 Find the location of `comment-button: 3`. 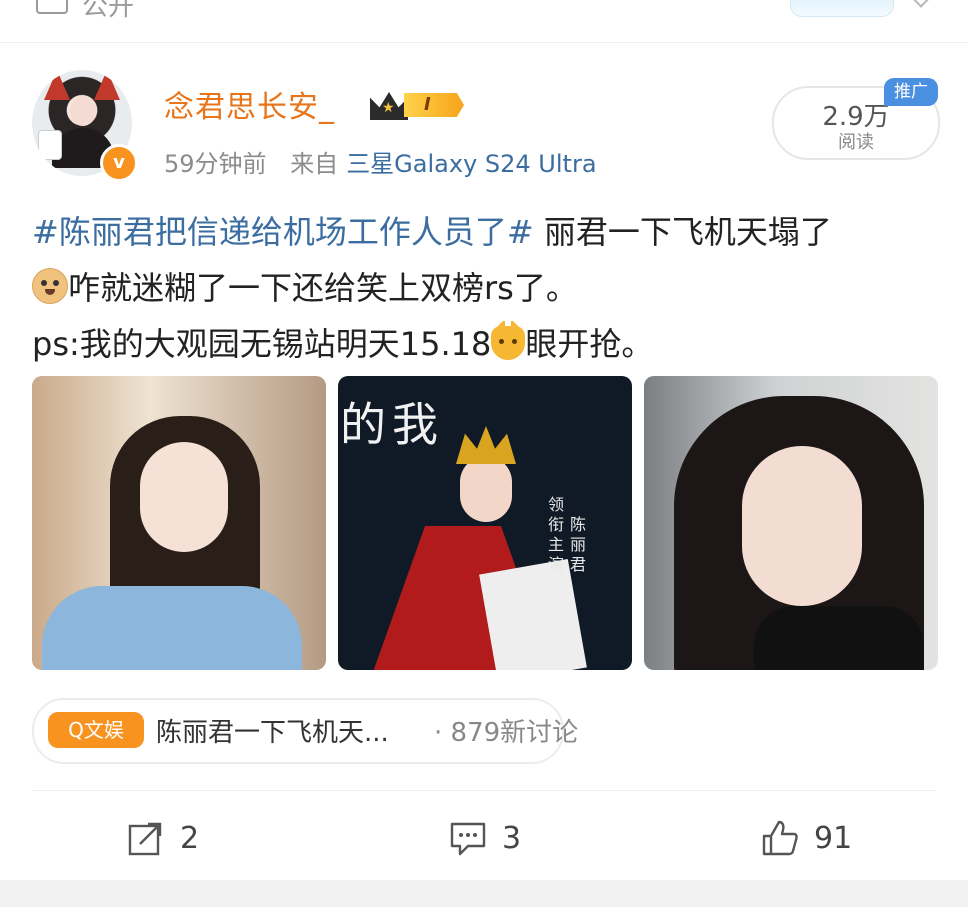

comment-button: 3 is located at coordinates (484, 838).